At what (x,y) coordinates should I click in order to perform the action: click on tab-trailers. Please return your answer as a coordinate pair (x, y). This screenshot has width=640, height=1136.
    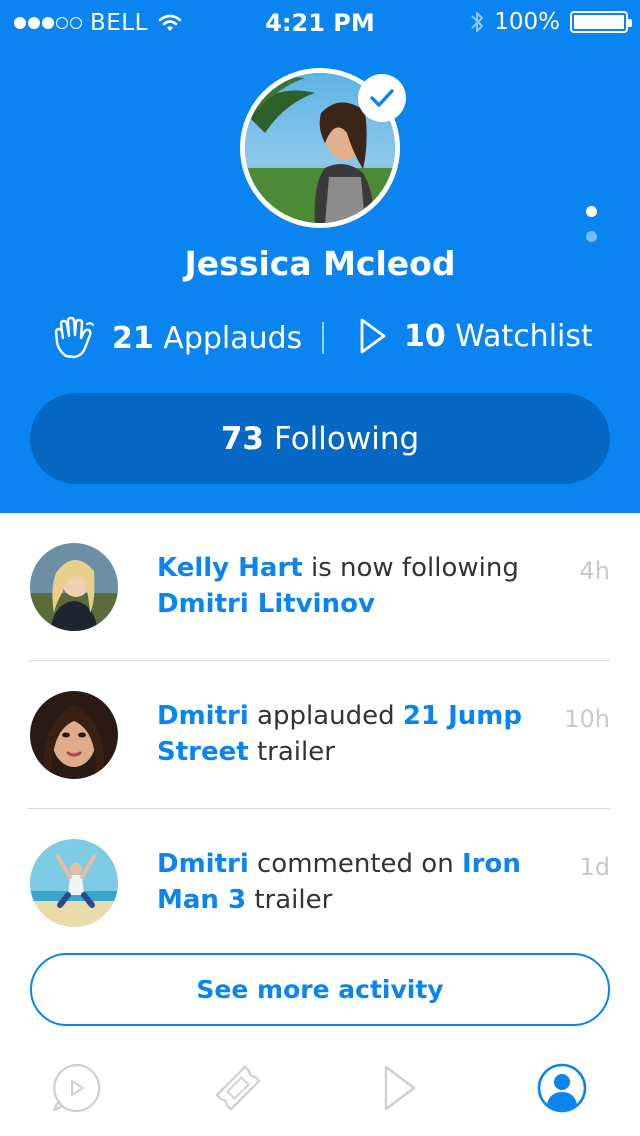
    Looking at the image, I should click on (76, 1088).